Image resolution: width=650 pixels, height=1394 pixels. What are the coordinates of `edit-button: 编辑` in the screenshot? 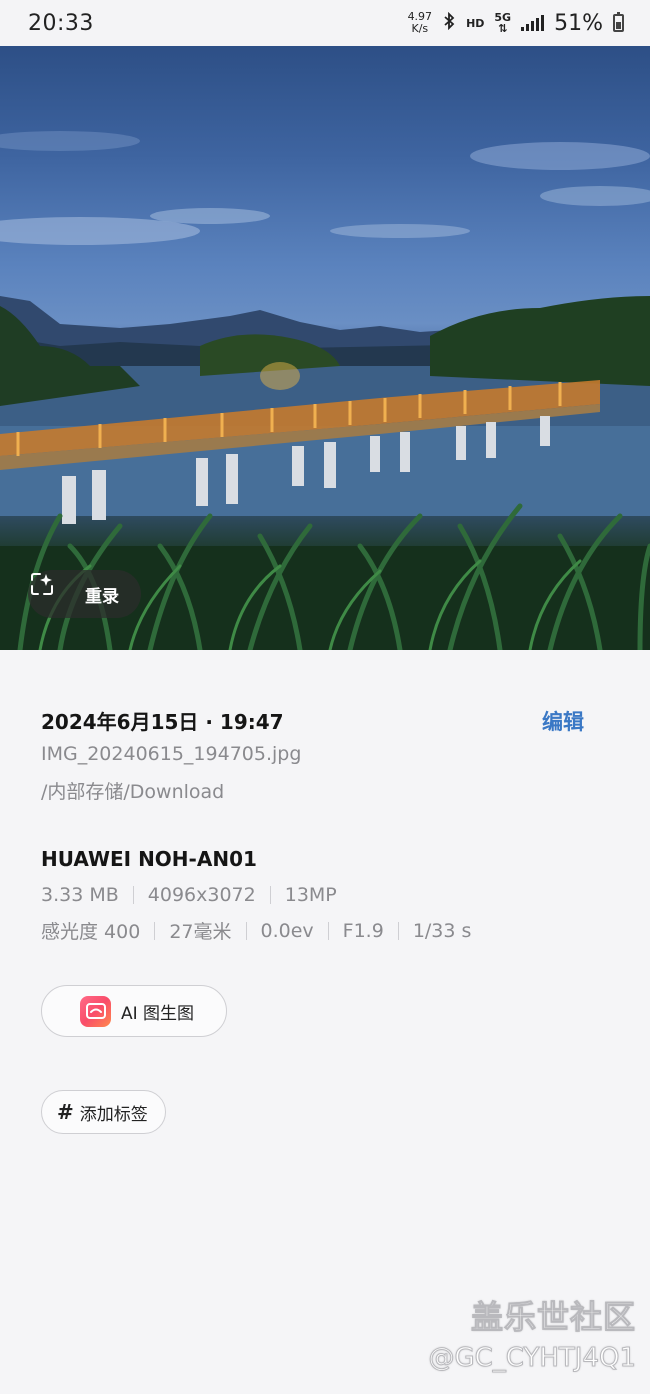 It's located at (563, 721).